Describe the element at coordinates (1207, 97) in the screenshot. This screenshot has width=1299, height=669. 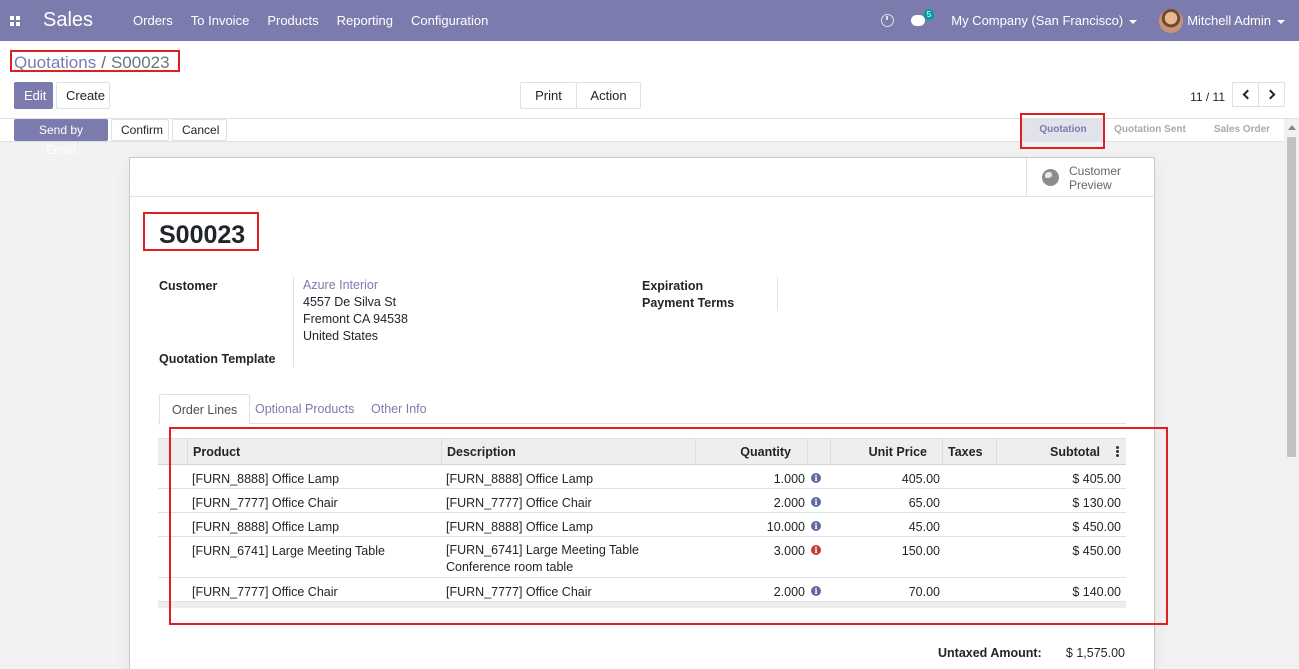
I see `pager-value: 11 / 11` at that location.